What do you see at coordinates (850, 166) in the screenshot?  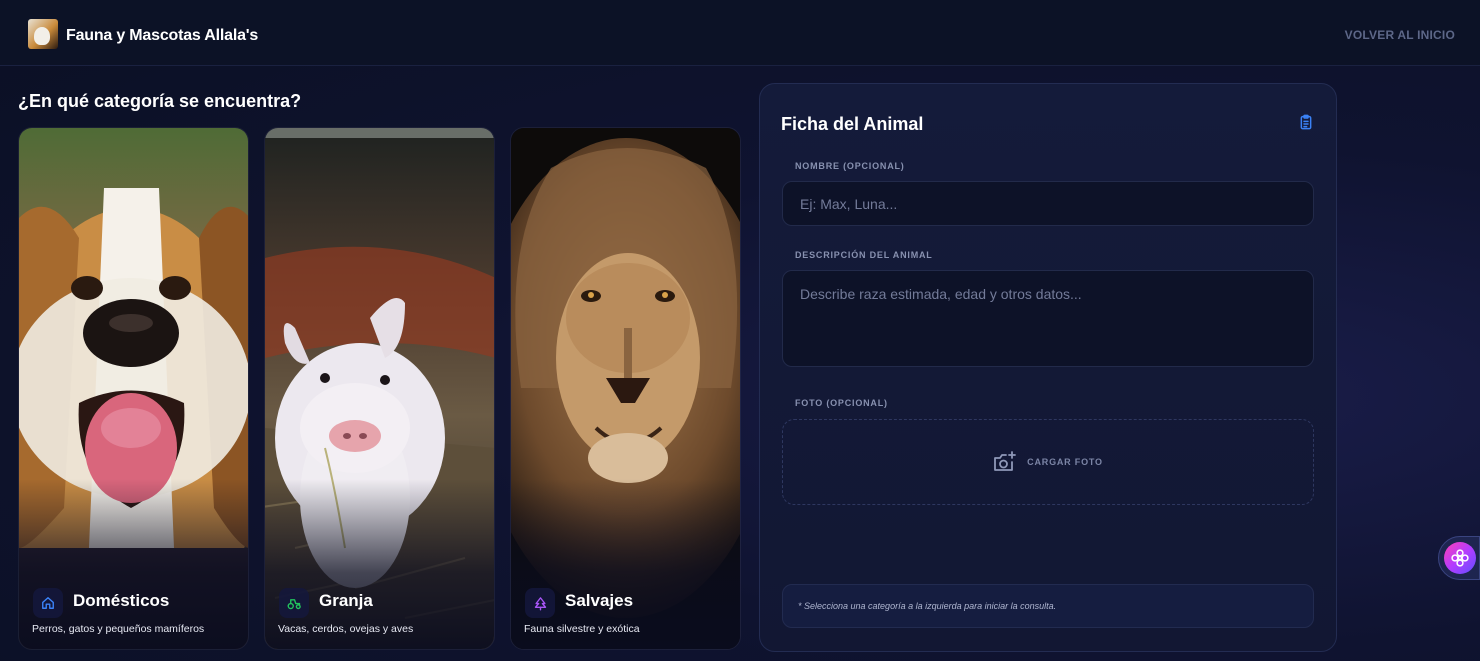 I see `name-field-label: NOMBRE (OPCIONAL)` at bounding box center [850, 166].